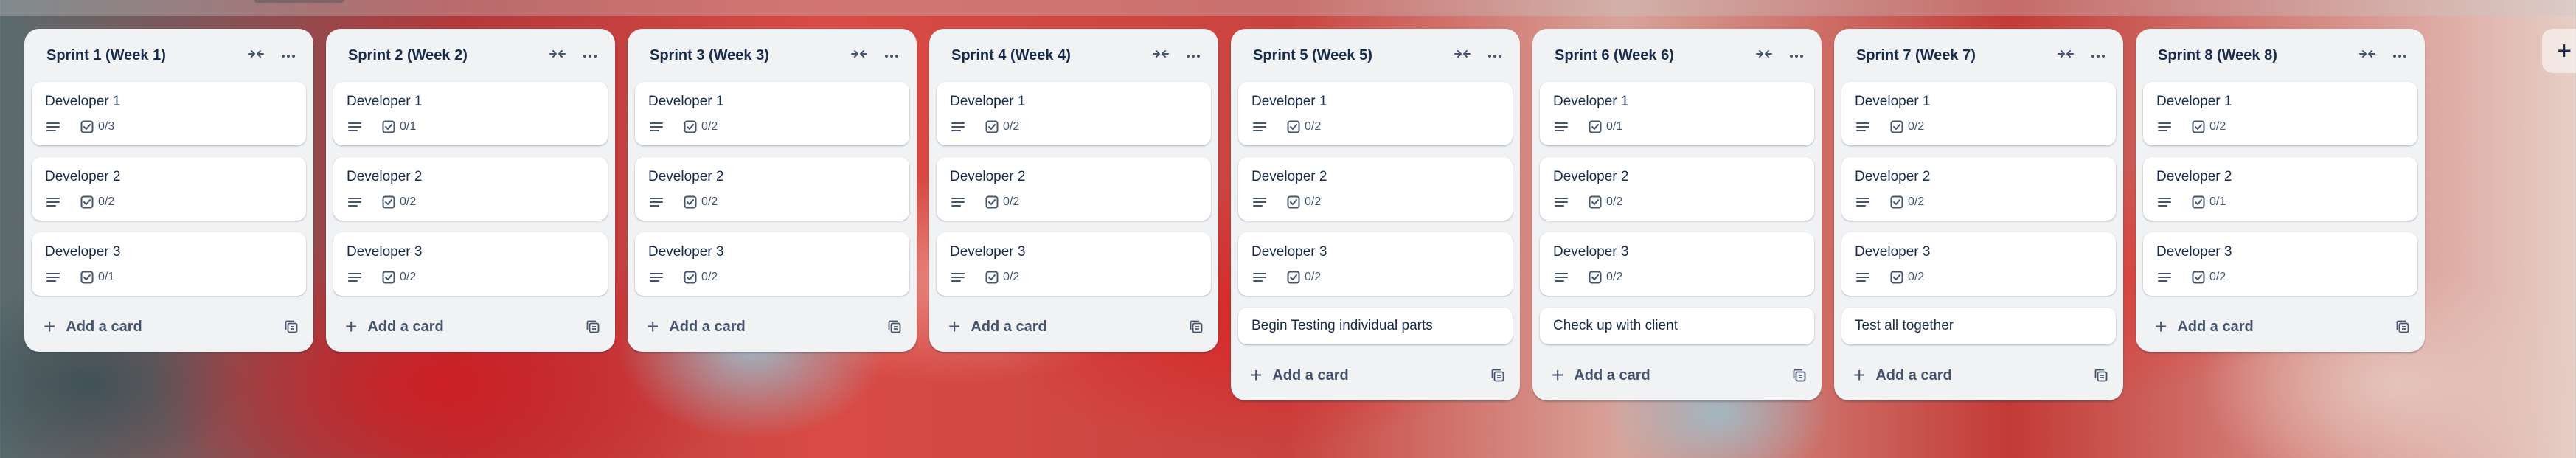 Image resolution: width=2576 pixels, height=458 pixels. I want to click on checklist-count: 0/1, so click(2217, 201).